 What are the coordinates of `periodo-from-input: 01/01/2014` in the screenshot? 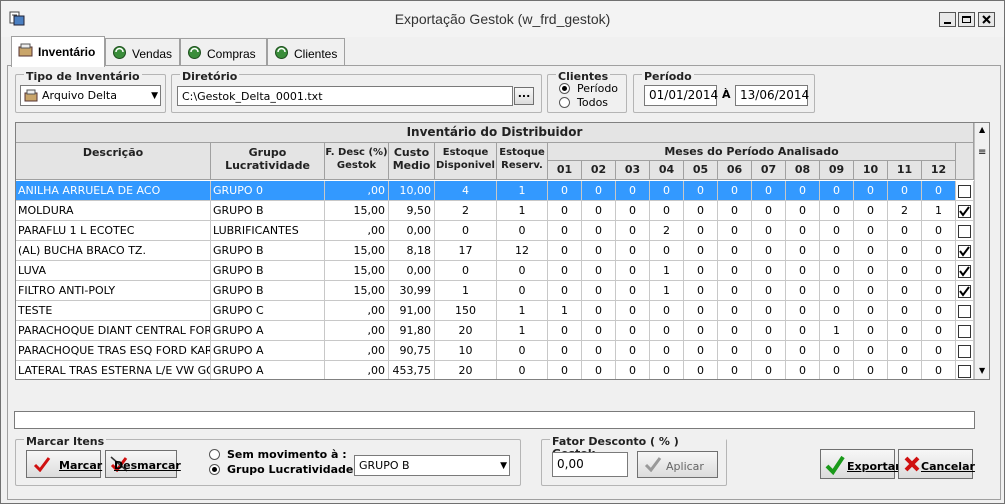 It's located at (681, 95).